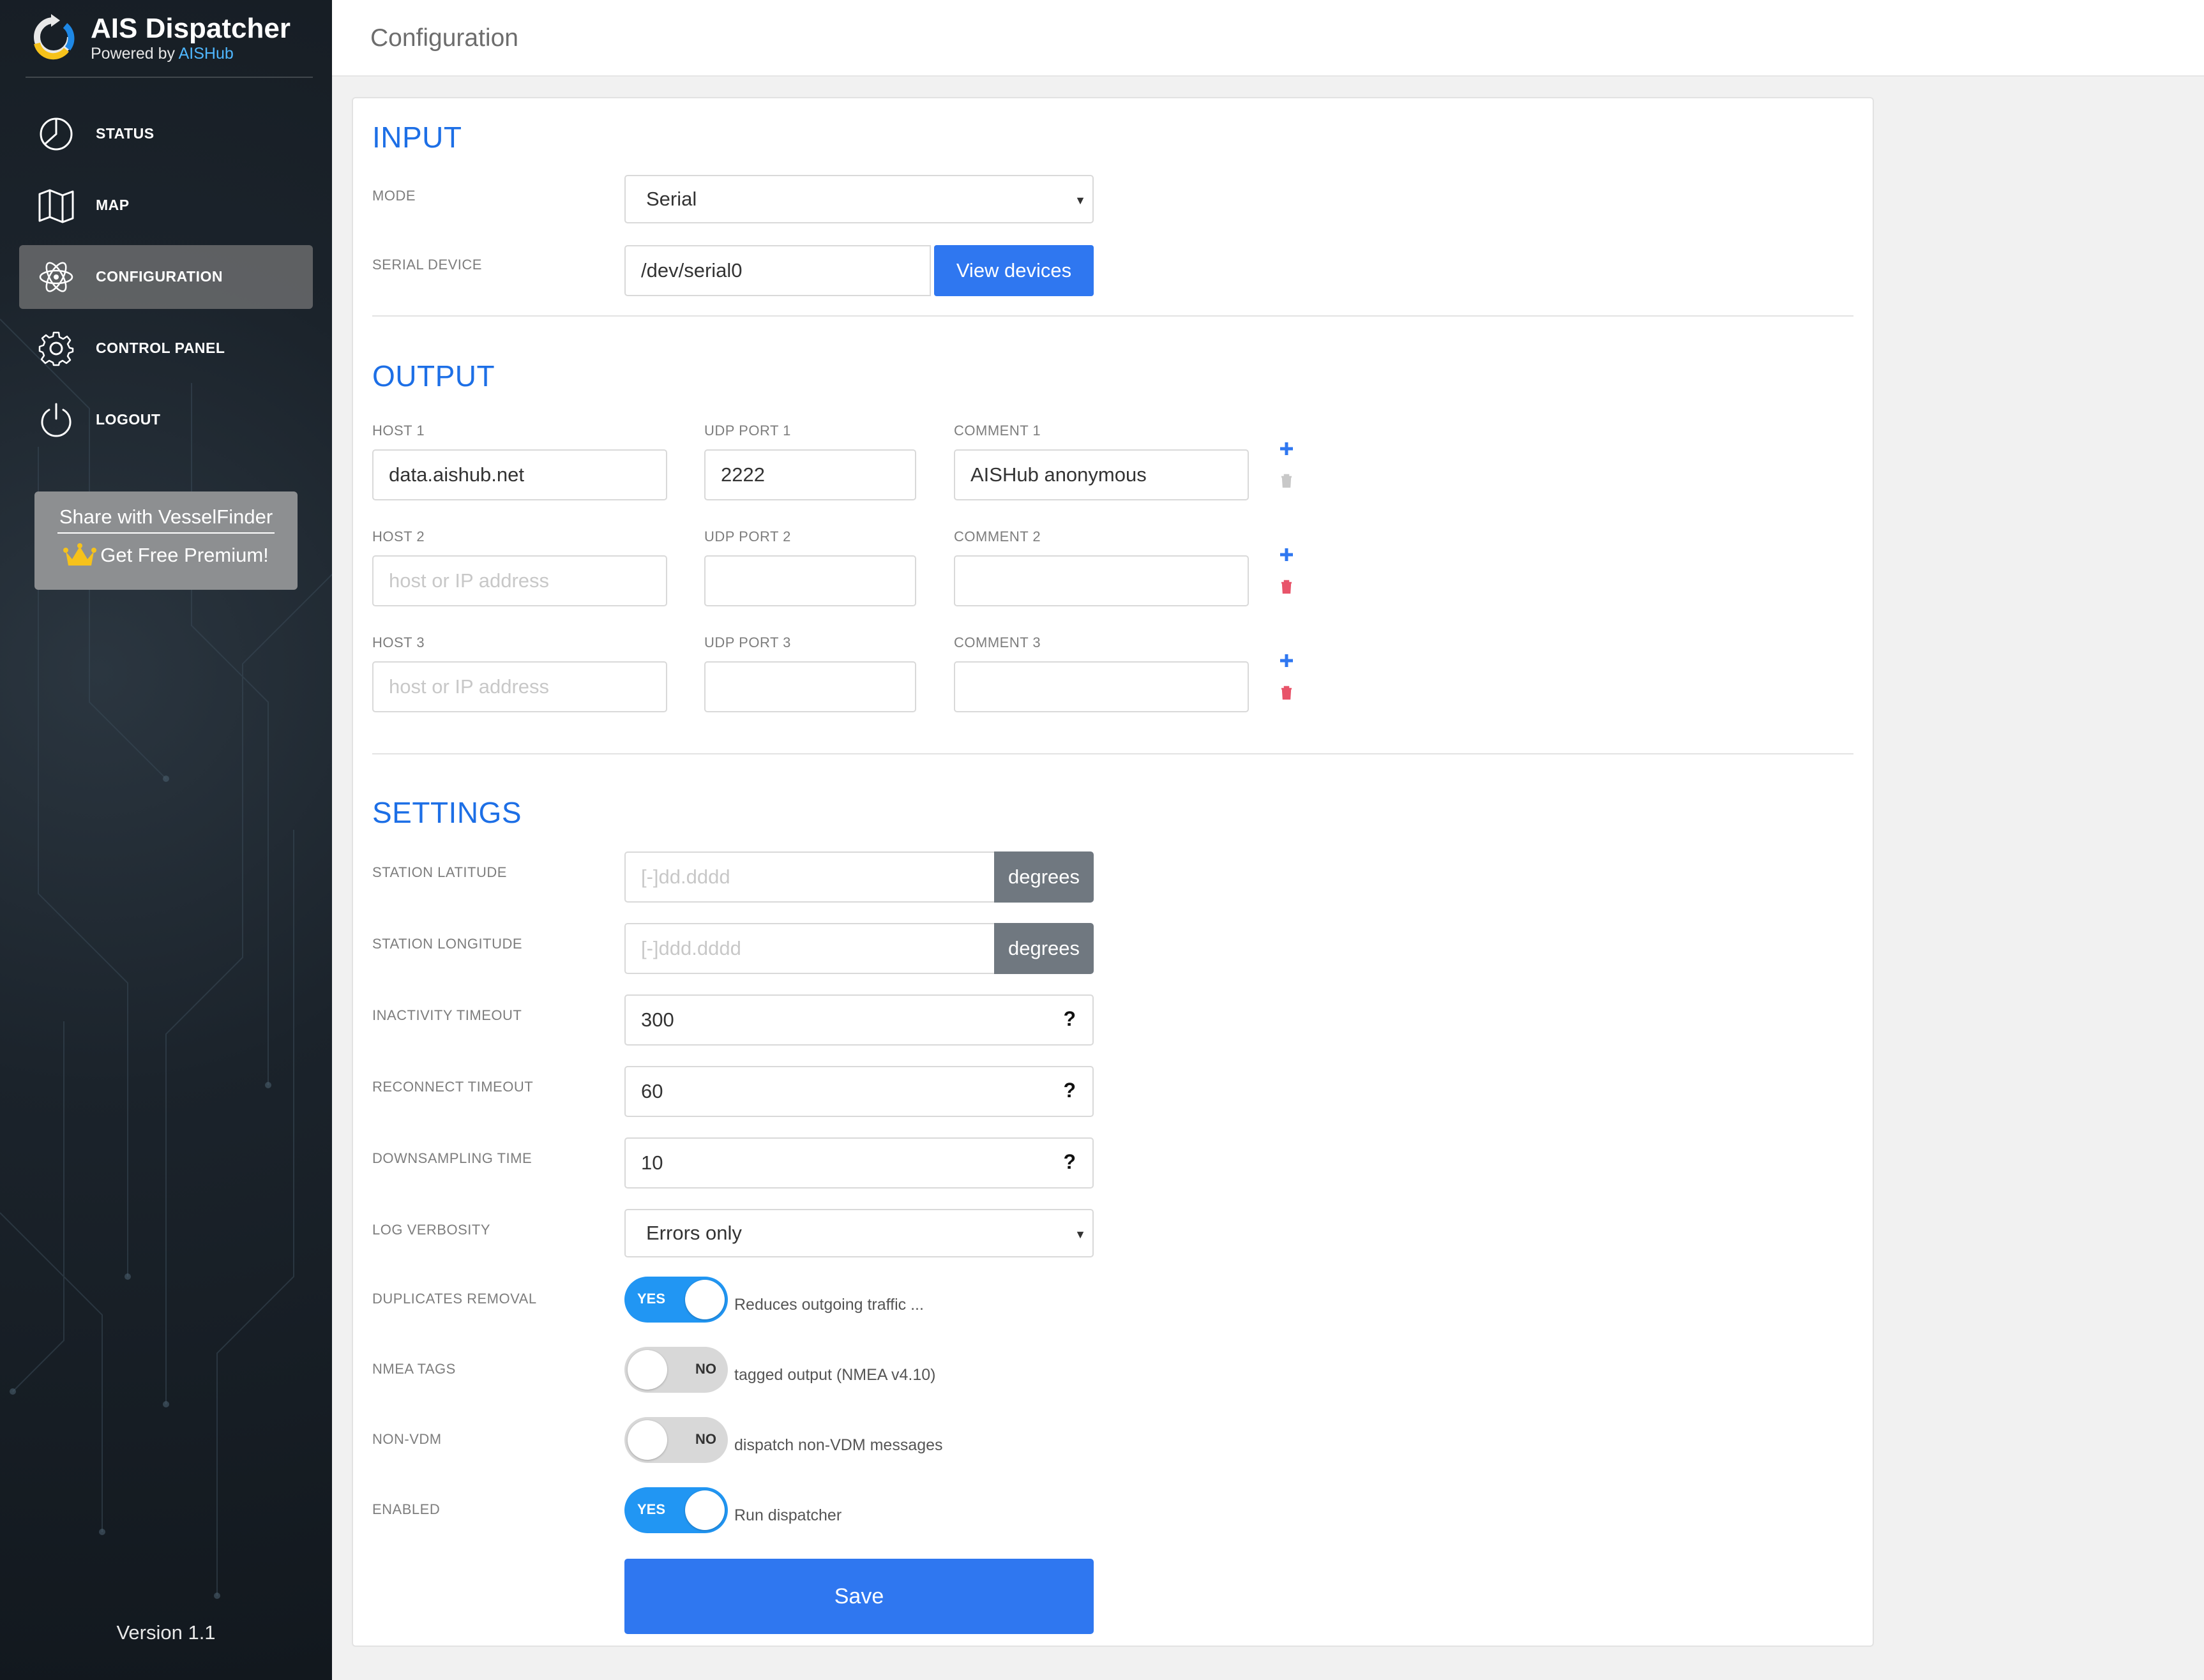 The width and height of the screenshot is (2204, 1680). What do you see at coordinates (706, 1369) in the screenshot?
I see `toggle-state: NO` at bounding box center [706, 1369].